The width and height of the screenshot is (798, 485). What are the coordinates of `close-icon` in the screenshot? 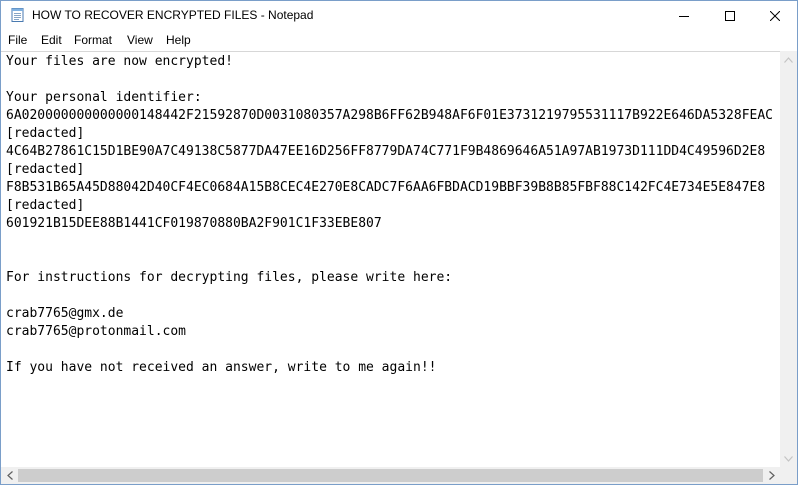 It's located at (775, 15).